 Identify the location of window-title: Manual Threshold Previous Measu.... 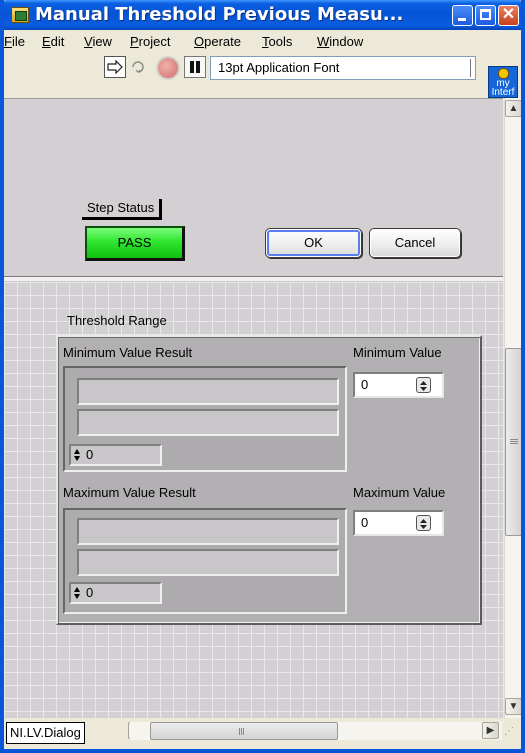
(219, 14).